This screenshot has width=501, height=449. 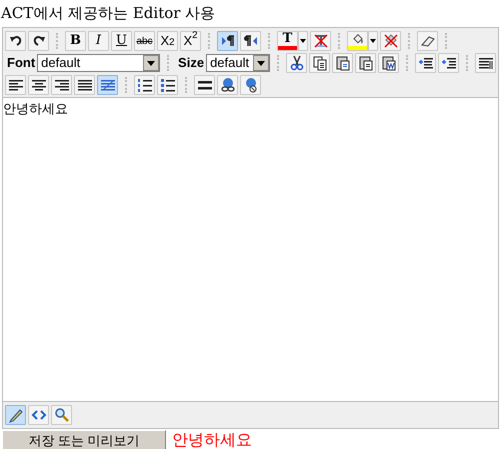 I want to click on page-title: ACT에서 제공하는 Editor 사용, so click(x=108, y=13).